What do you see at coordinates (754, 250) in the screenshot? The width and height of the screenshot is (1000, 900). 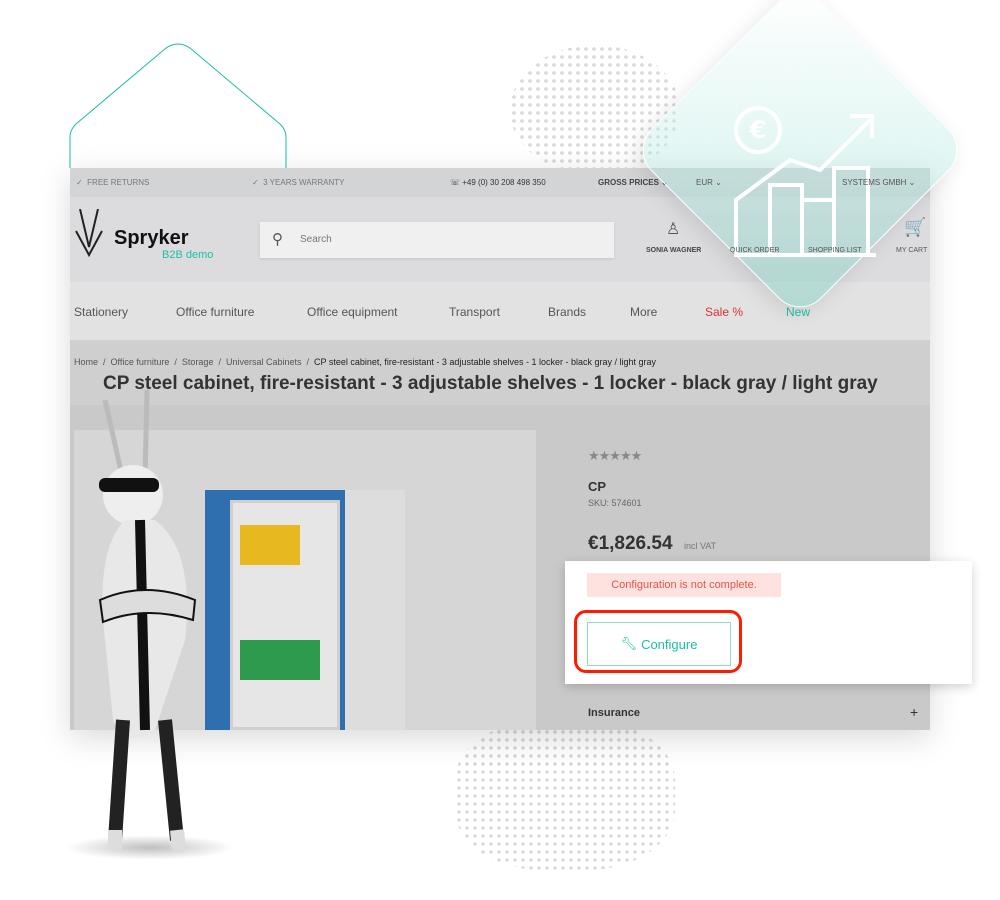 I see `quick-order-link: QUICK ORDER` at bounding box center [754, 250].